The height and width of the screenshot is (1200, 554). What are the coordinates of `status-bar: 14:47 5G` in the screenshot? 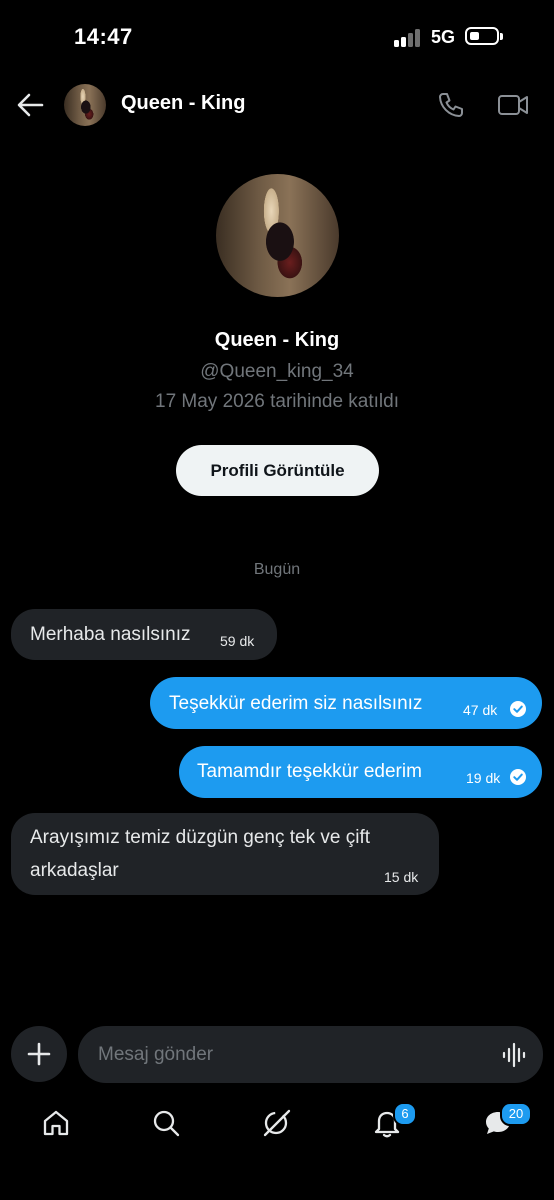 It's located at (277, 35).